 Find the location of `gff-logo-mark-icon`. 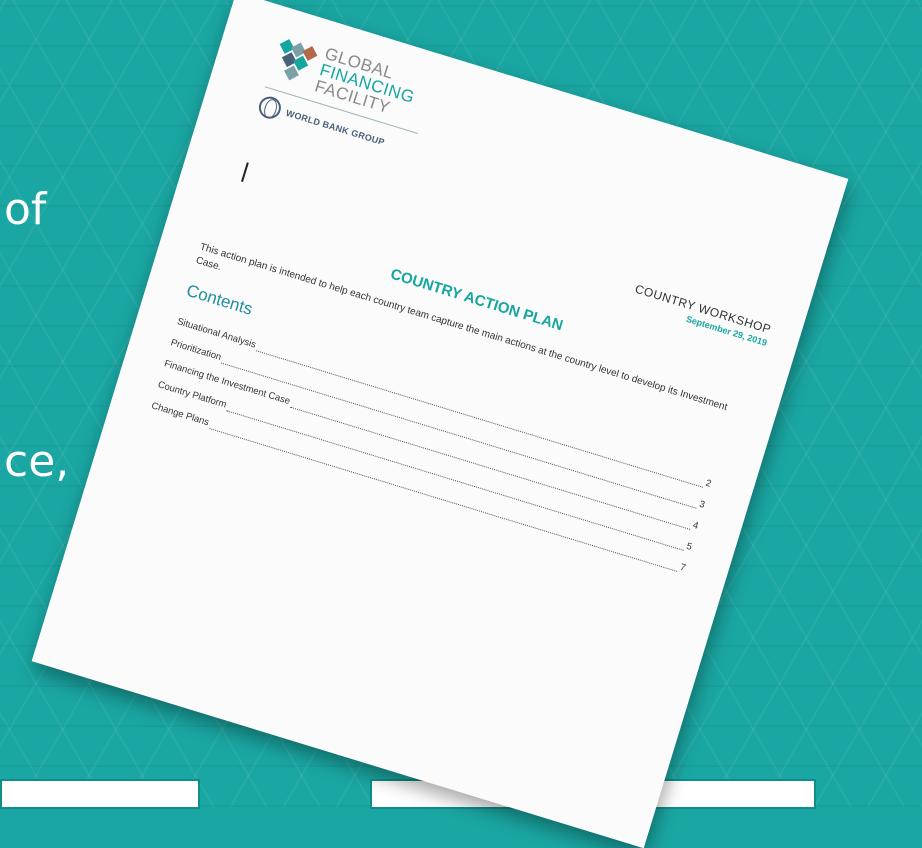

gff-logo-mark-icon is located at coordinates (294, 60).